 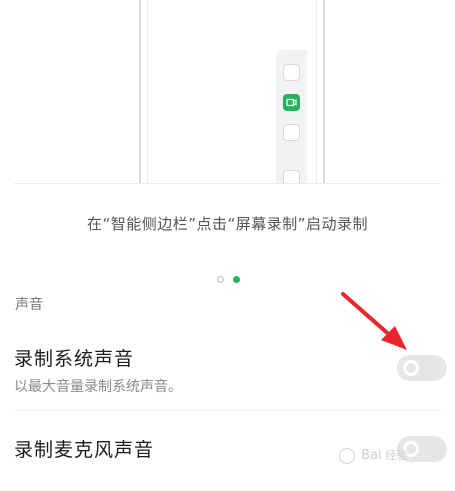 What do you see at coordinates (422, 368) in the screenshot?
I see `system-audio-toggle` at bounding box center [422, 368].